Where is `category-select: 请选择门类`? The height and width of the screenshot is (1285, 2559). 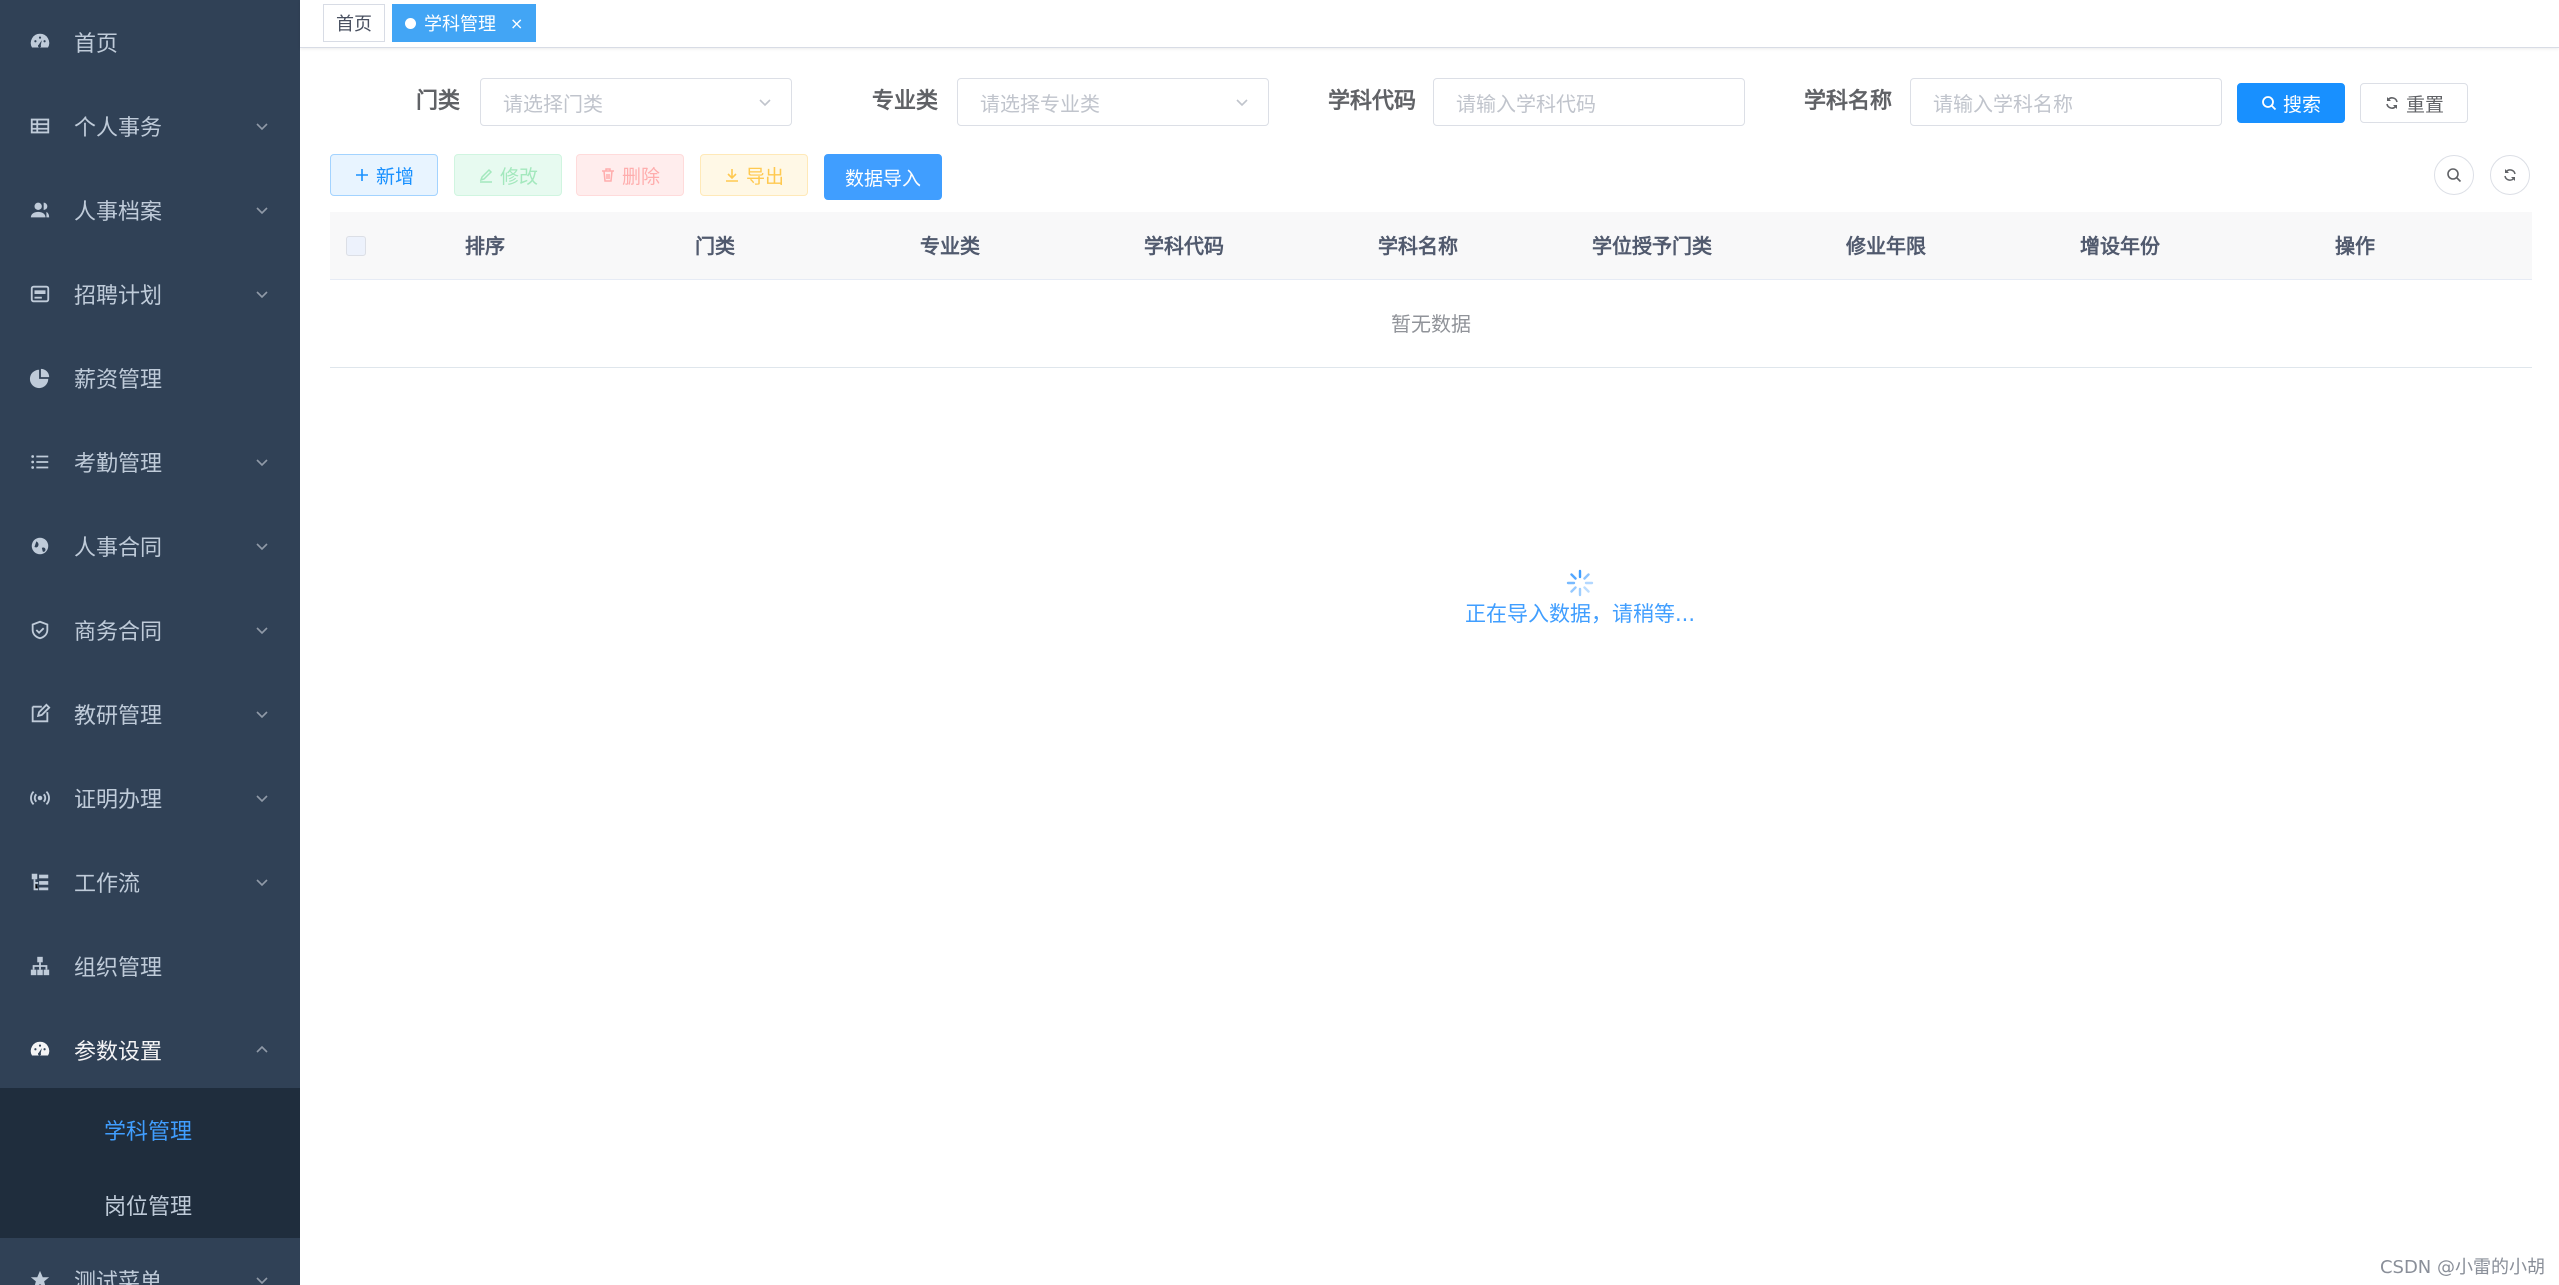 category-select: 请选择门类 is located at coordinates (636, 102).